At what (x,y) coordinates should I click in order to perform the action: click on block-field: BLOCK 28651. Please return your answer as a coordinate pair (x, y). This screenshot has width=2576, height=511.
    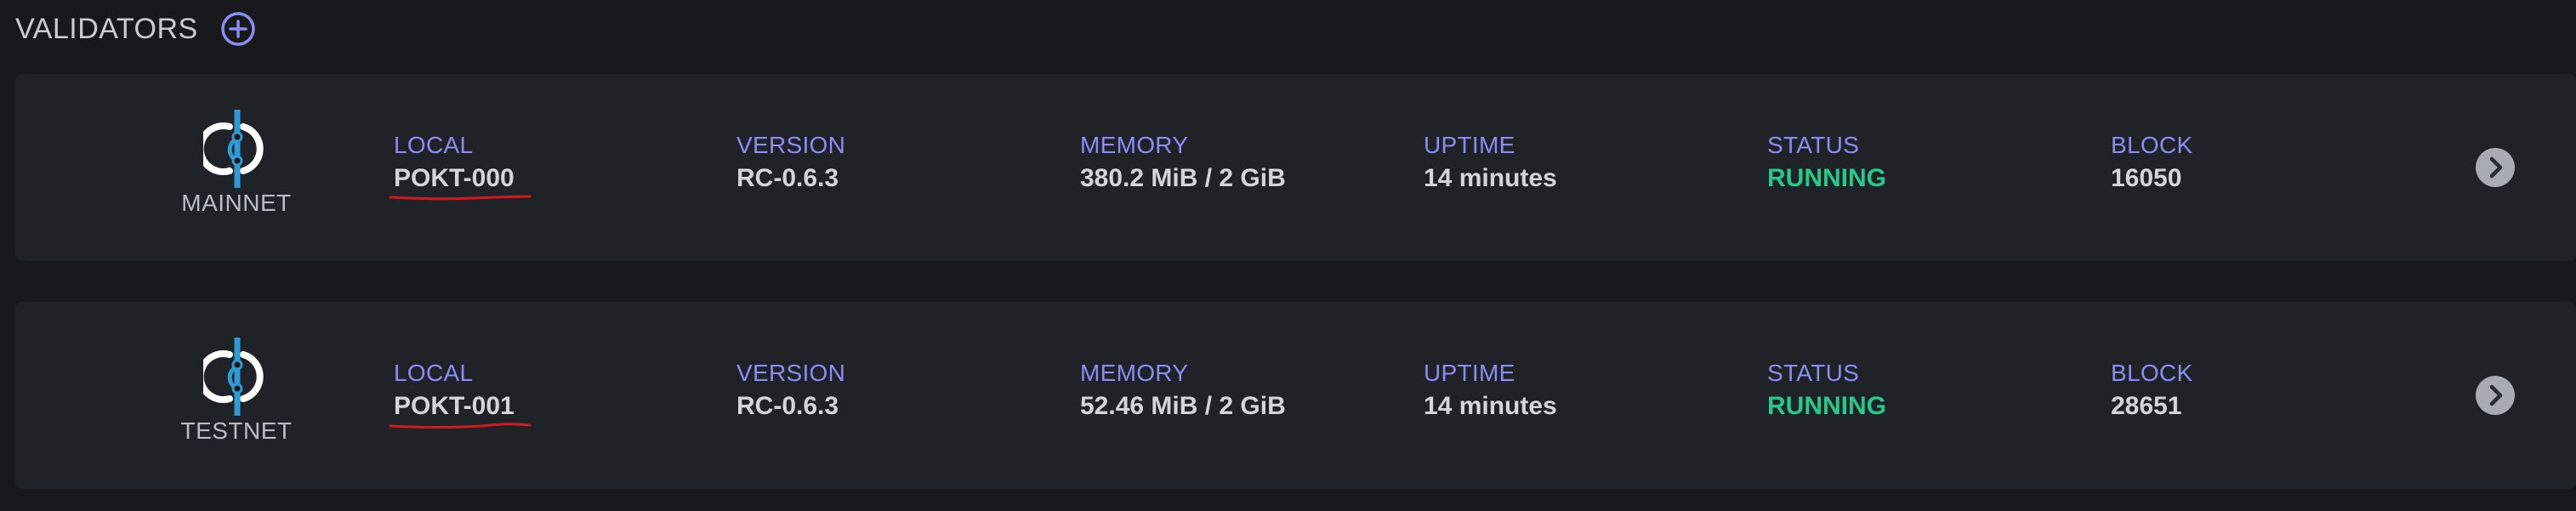
    Looking at the image, I should click on (2151, 392).